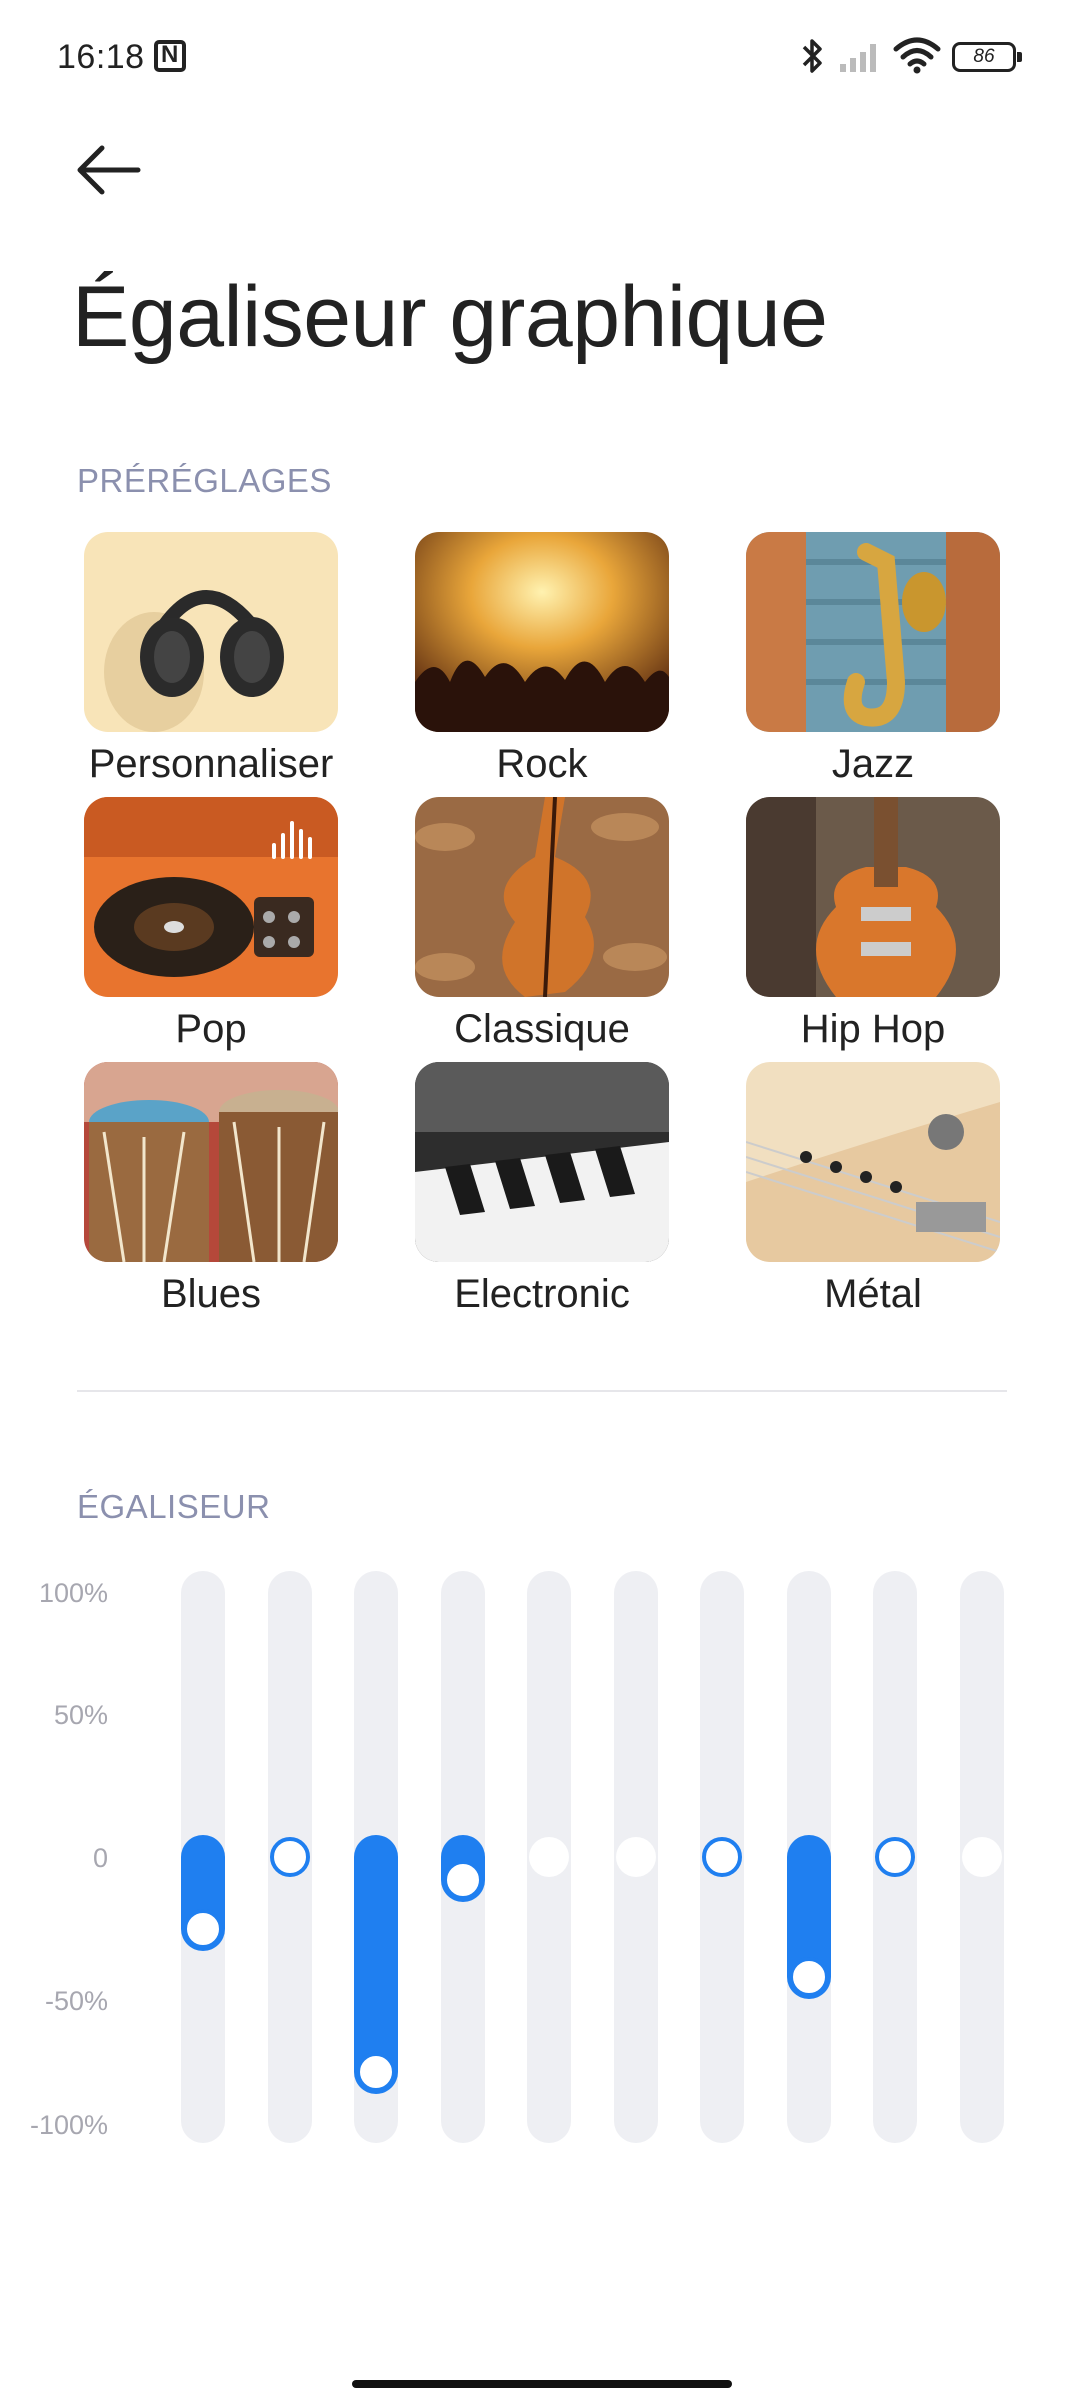  I want to click on preset-label: Personnaliser, so click(211, 764).